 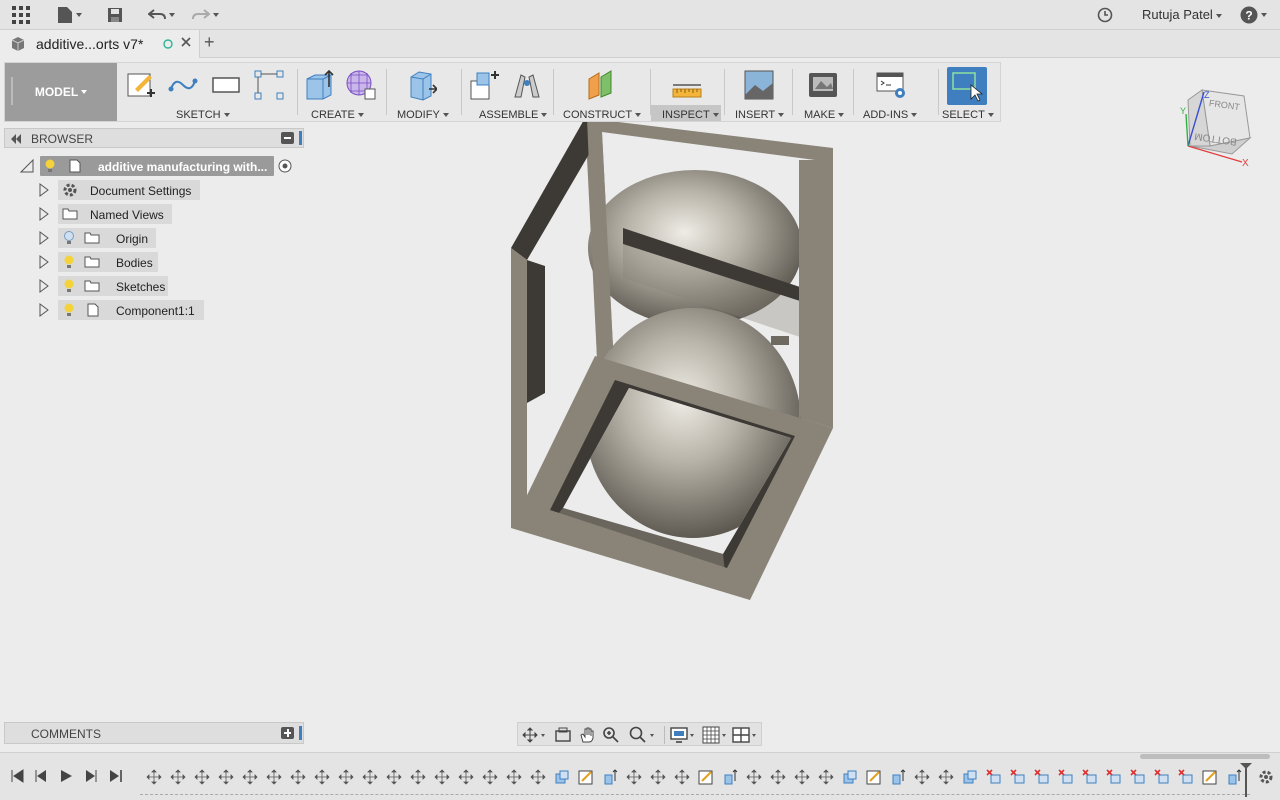 What do you see at coordinates (66, 777) in the screenshot?
I see `play-icon` at bounding box center [66, 777].